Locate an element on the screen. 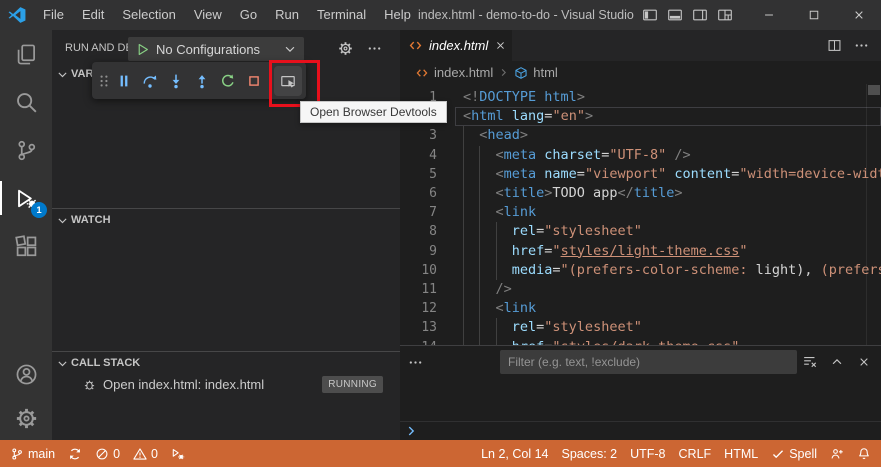  close-button is located at coordinates (858, 15).